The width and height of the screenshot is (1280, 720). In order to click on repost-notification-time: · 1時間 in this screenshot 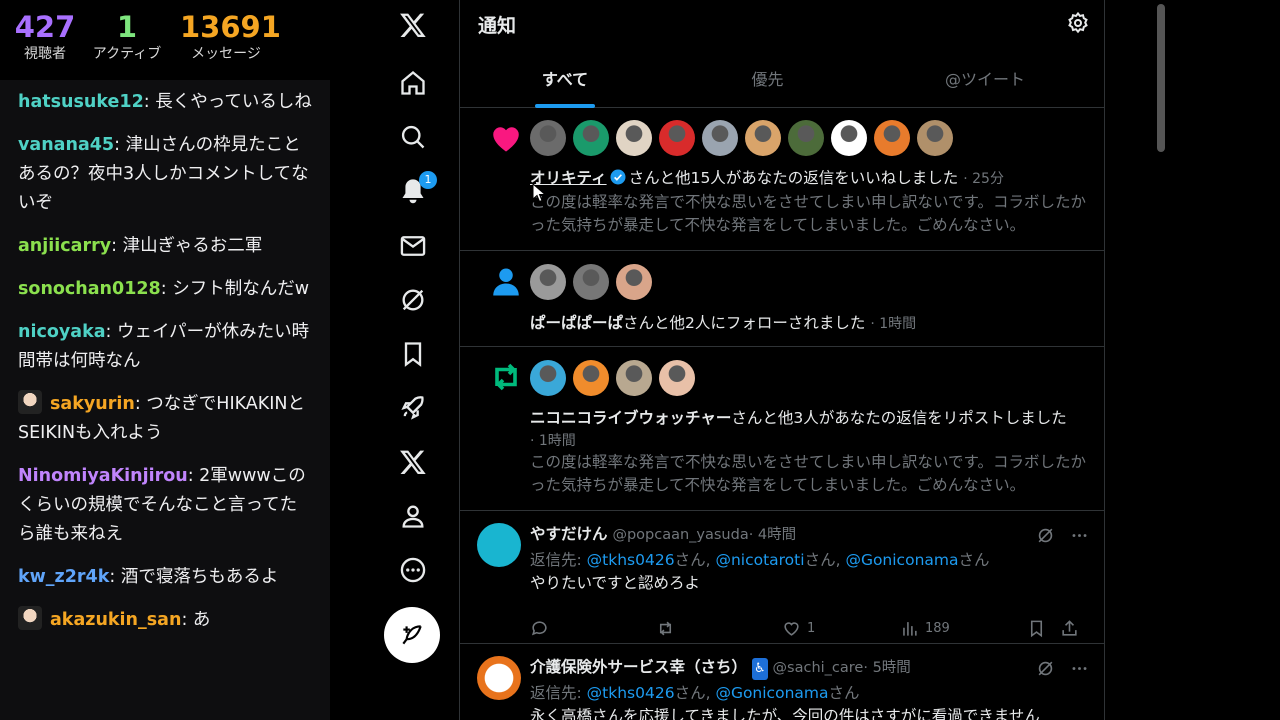, I will do `click(553, 441)`.